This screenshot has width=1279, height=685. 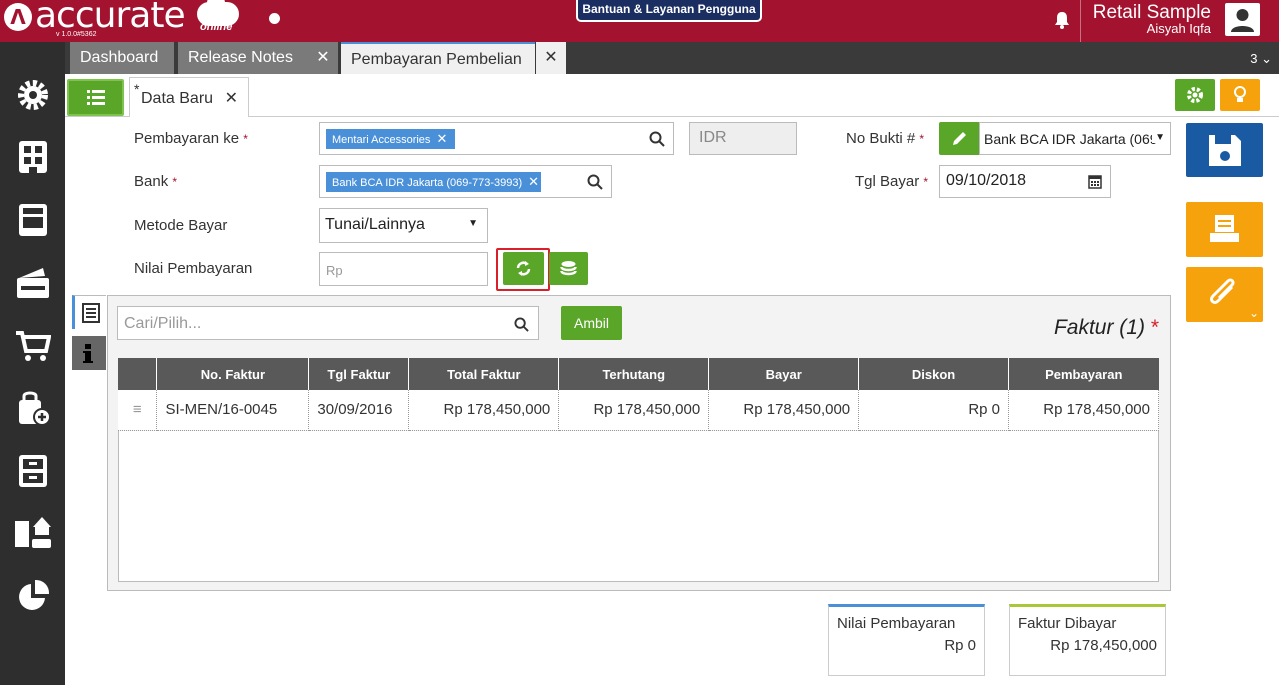 What do you see at coordinates (375, 224) in the screenshot?
I see `metode-value: Tunai/Lainnya` at bounding box center [375, 224].